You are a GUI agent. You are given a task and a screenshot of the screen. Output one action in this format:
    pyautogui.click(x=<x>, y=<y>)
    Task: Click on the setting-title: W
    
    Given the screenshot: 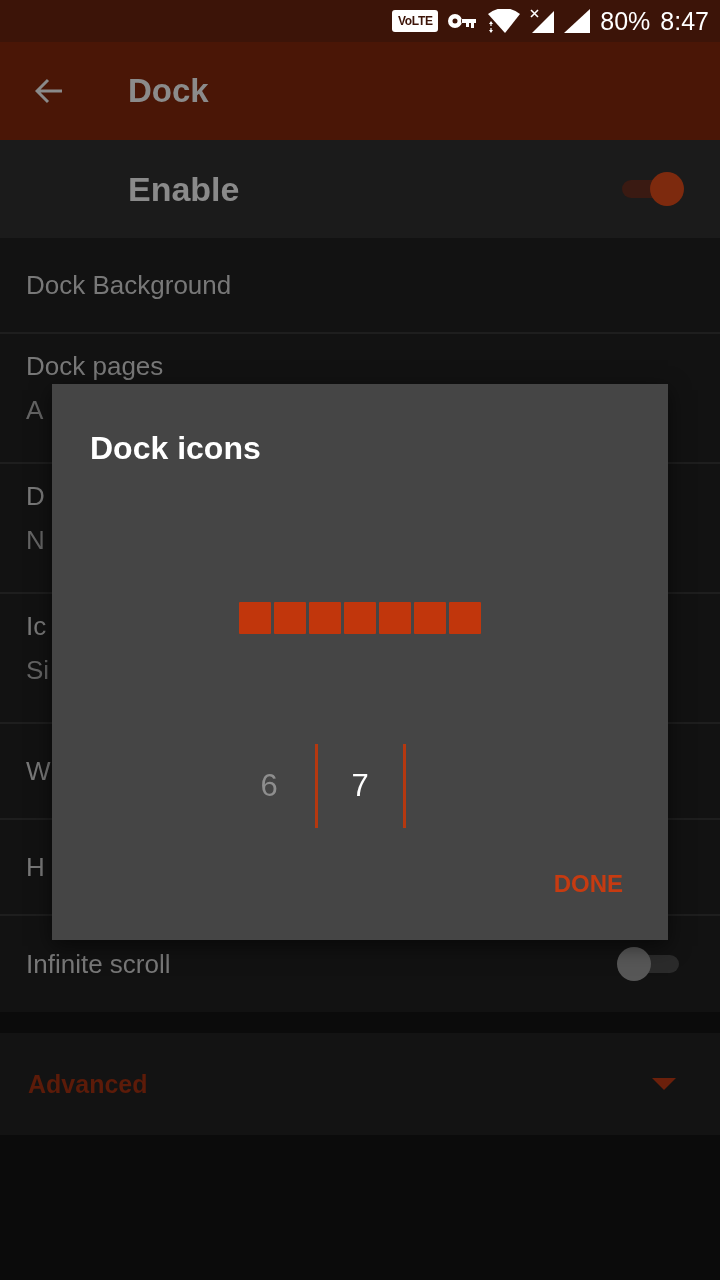 What is the action you would take?
    pyautogui.click(x=38, y=771)
    